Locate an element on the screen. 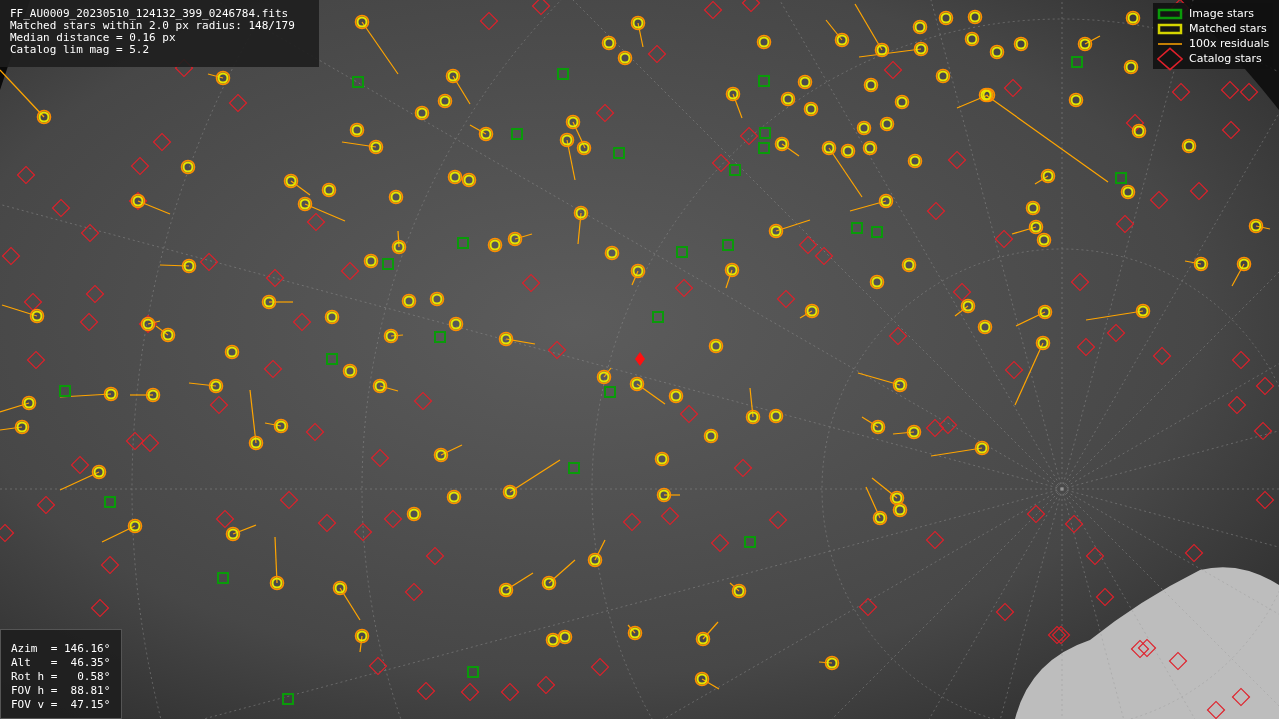  pointing-text: FOV h = 88.81° is located at coordinates (61, 691).